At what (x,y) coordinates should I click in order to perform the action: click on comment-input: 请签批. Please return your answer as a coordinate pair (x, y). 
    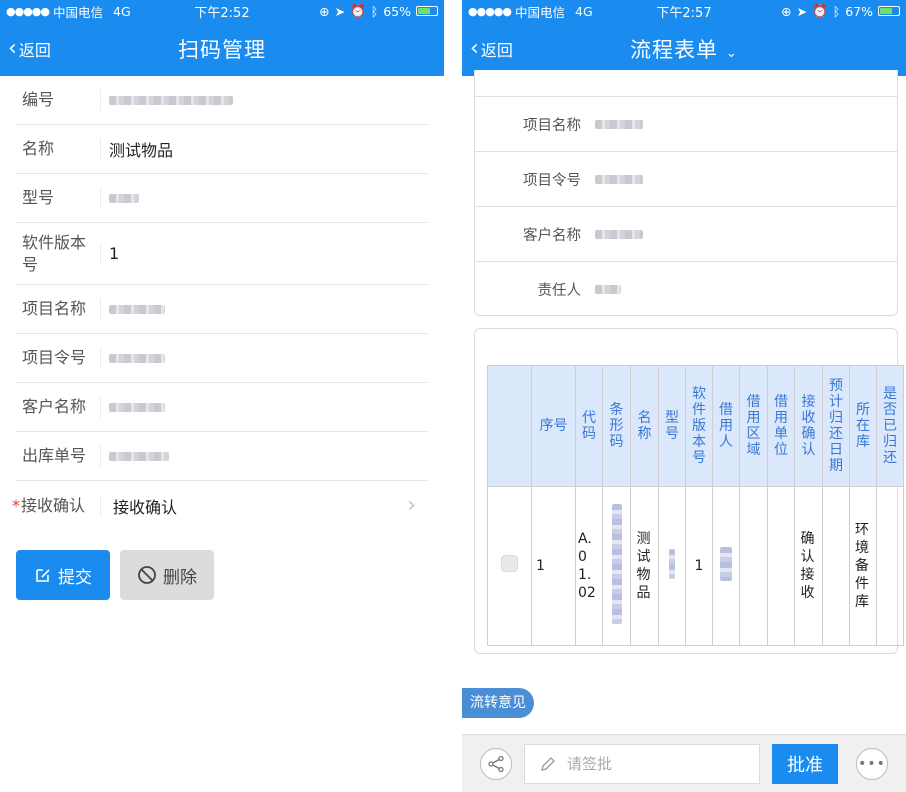
    Looking at the image, I should click on (642, 763).